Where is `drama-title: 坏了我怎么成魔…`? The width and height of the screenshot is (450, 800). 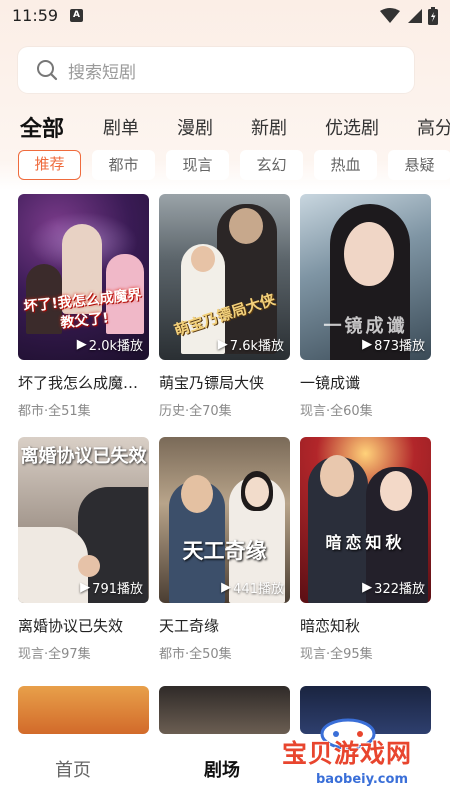 drama-title: 坏了我怎么成魔… is located at coordinates (78, 383).